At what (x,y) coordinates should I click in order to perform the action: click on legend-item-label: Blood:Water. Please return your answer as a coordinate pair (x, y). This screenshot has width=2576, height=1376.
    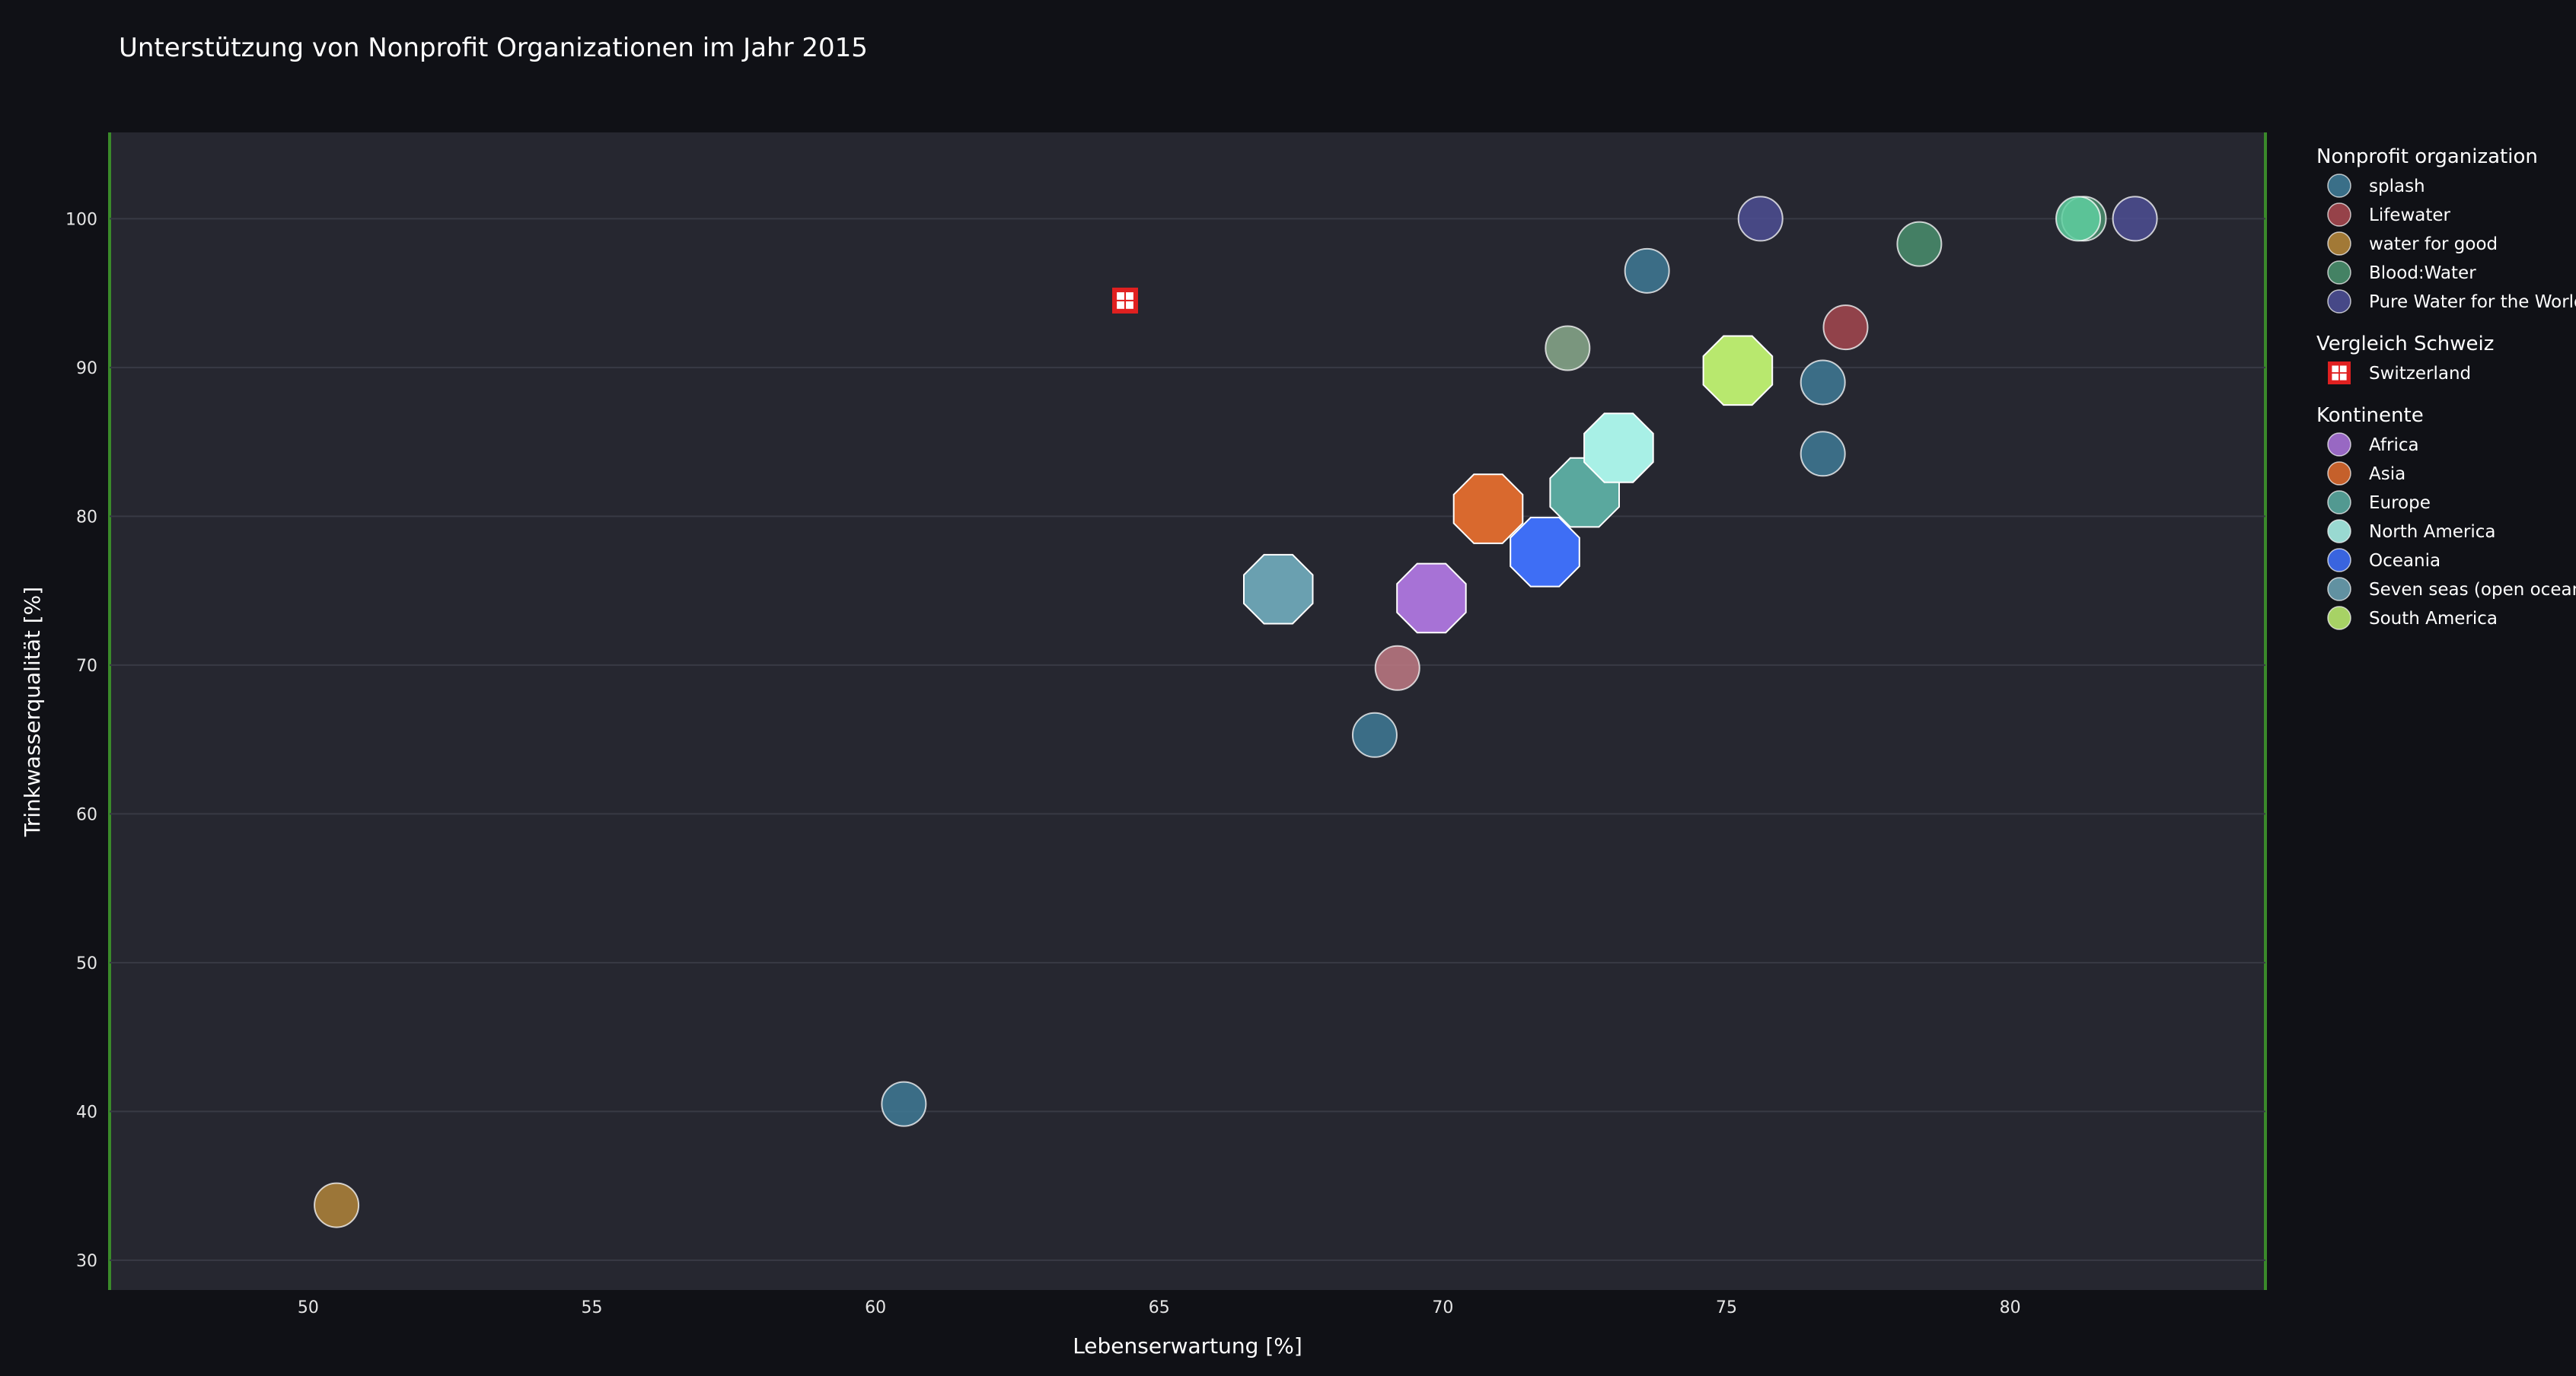
    Looking at the image, I should click on (2423, 273).